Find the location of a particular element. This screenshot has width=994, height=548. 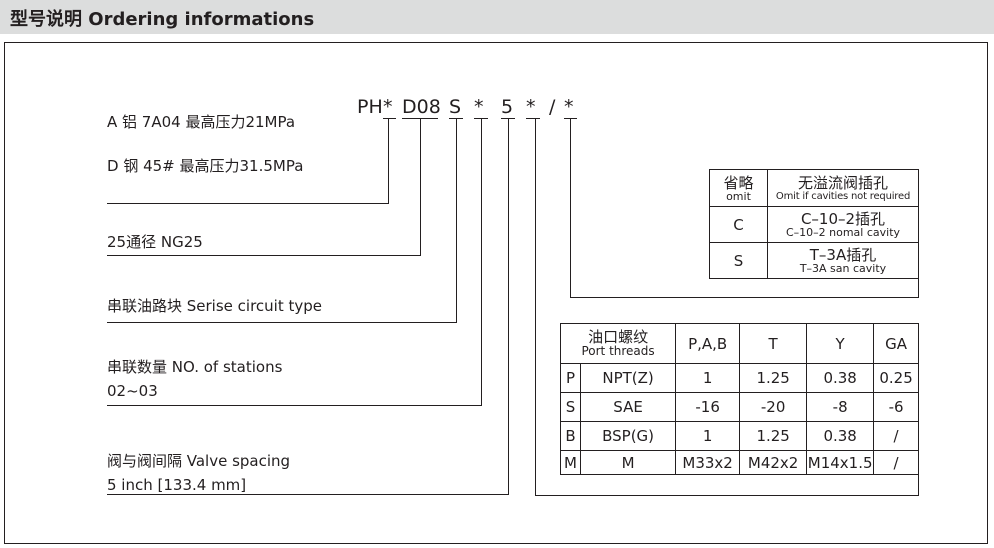

page-title: 型号说明 Ordering informations is located at coordinates (162, 19).